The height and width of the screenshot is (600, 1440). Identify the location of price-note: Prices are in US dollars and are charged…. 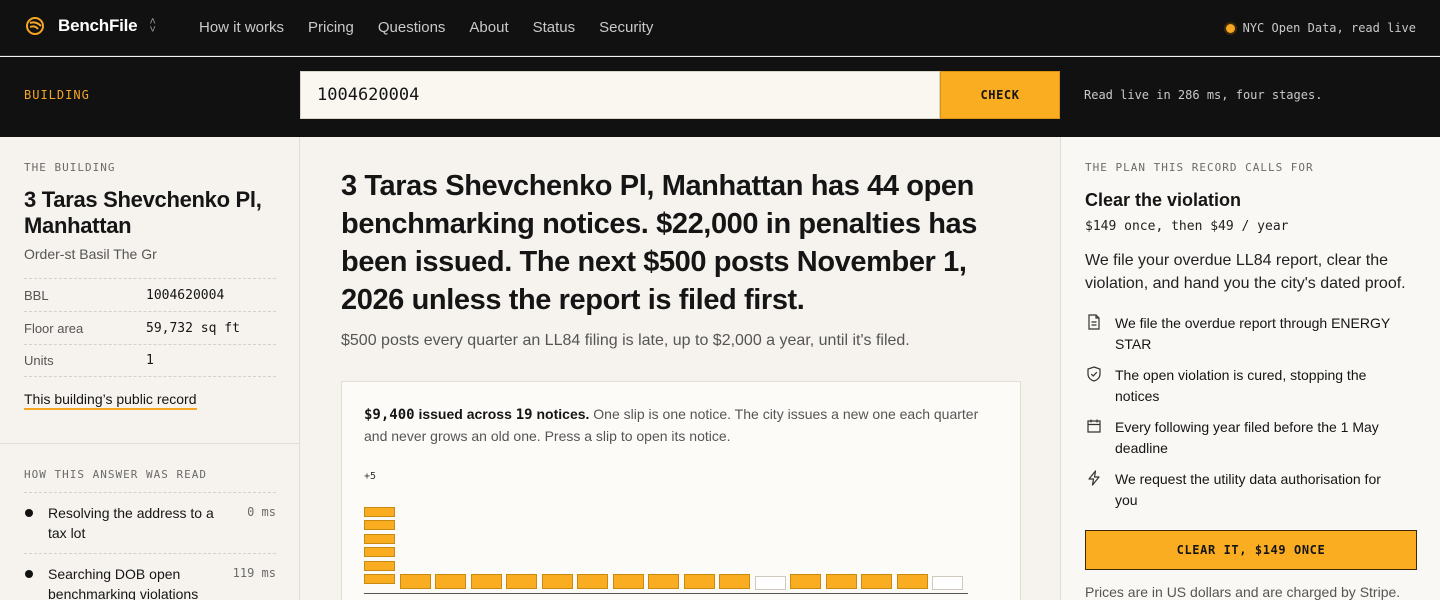
(1243, 592).